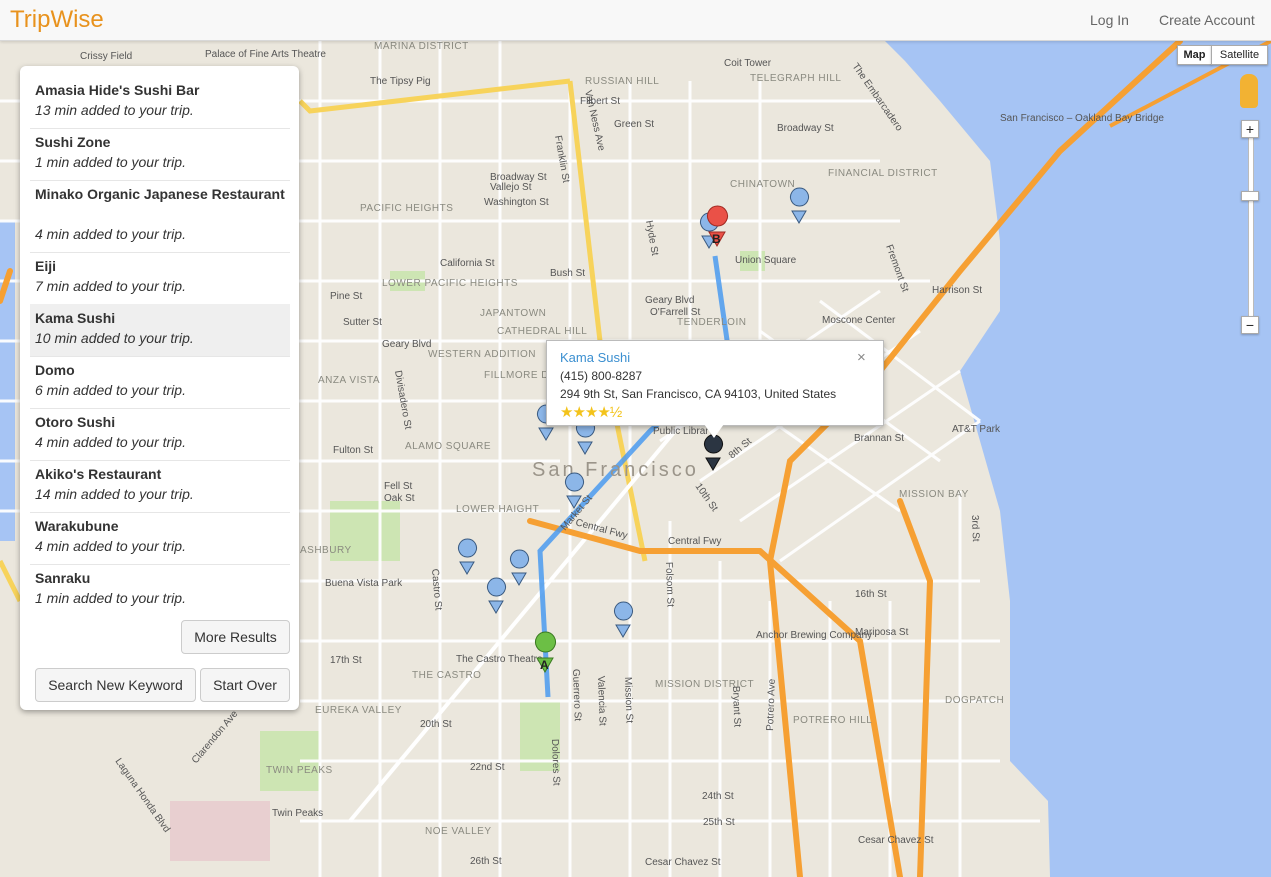  I want to click on svg-text: TWIN PEAKS, so click(299, 770).